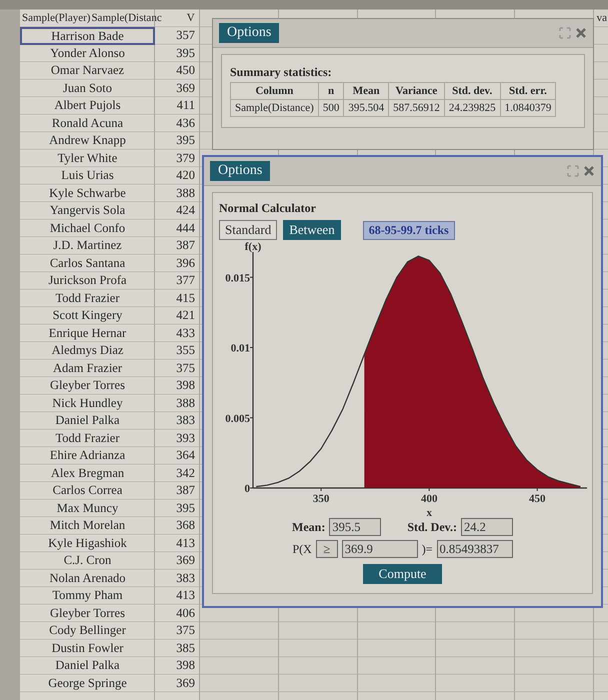 The height and width of the screenshot is (700, 608). Describe the element at coordinates (185, 210) in the screenshot. I see `table-cell: 424` at that location.